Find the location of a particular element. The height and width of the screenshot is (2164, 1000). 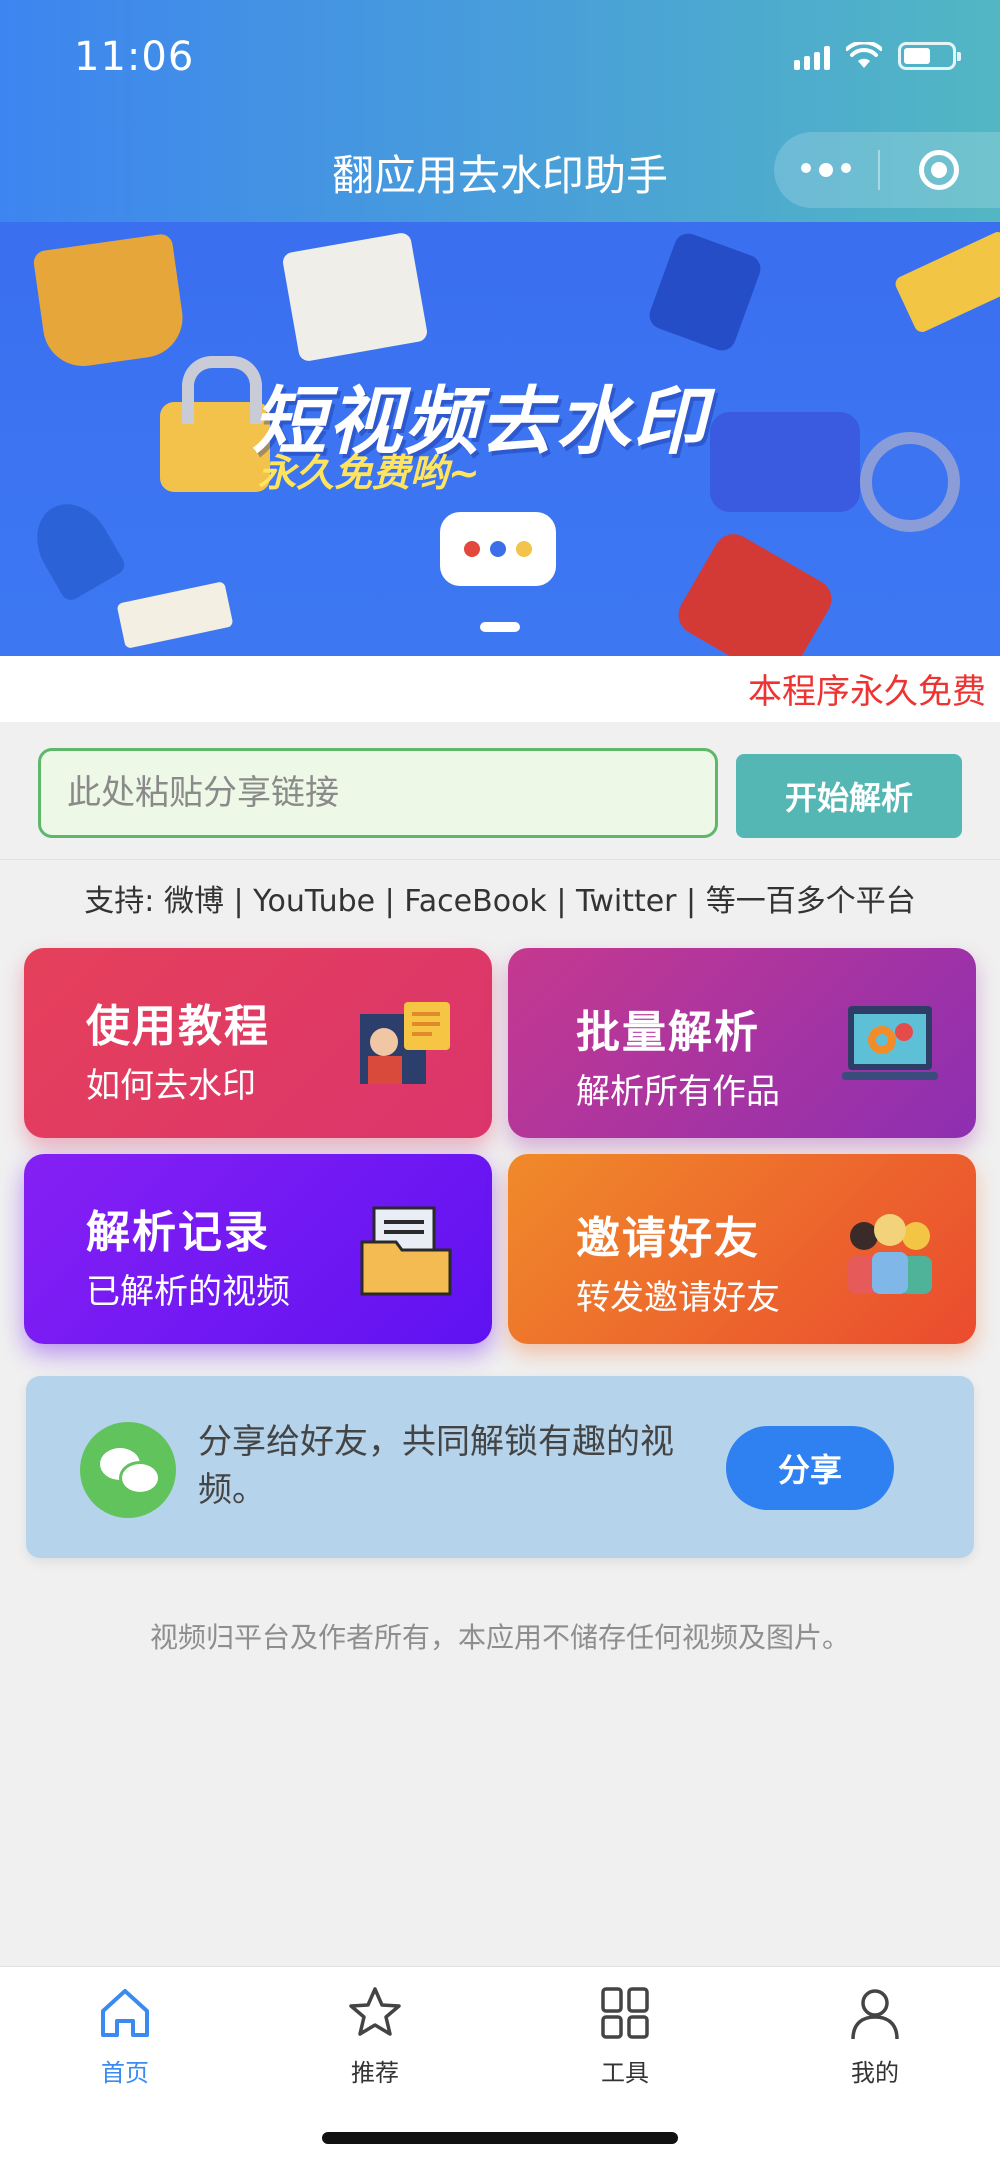

batch-parse-card: 批量解析 解析所有作品 is located at coordinates (742, 1043).